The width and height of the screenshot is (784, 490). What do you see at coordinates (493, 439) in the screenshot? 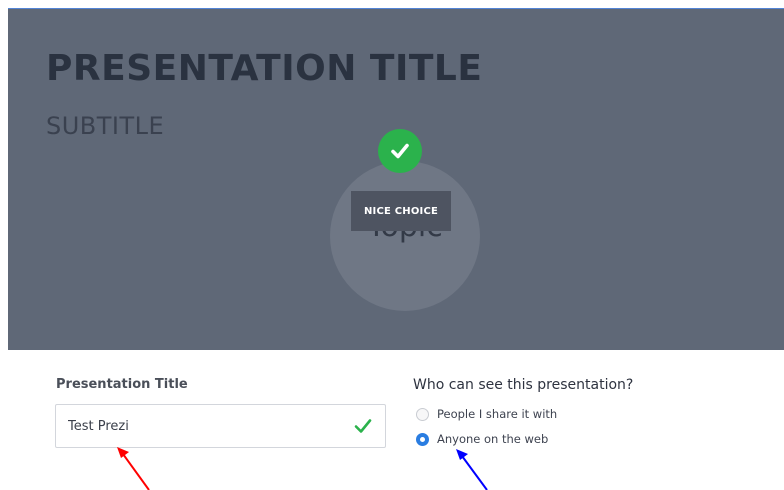
I see `privacy-option-label: Anyone on the web` at bounding box center [493, 439].